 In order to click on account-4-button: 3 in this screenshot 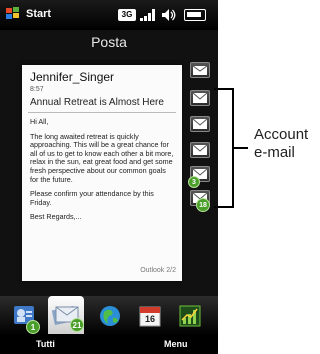, I will do `click(199, 177)`.